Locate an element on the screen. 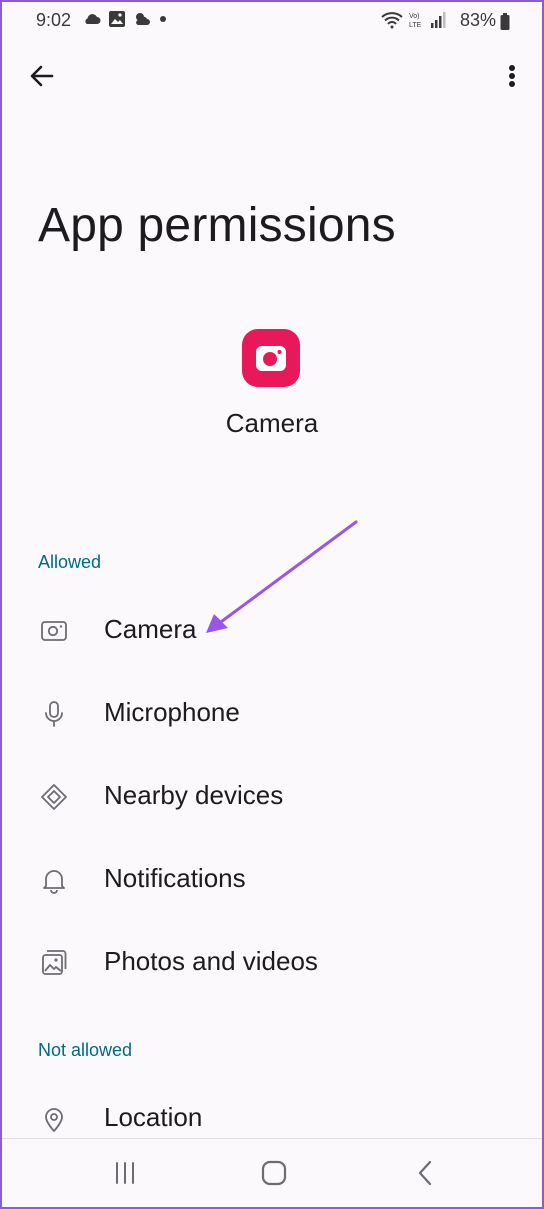 This screenshot has height=1209, width=544. permission-label: Microphone is located at coordinates (172, 712).